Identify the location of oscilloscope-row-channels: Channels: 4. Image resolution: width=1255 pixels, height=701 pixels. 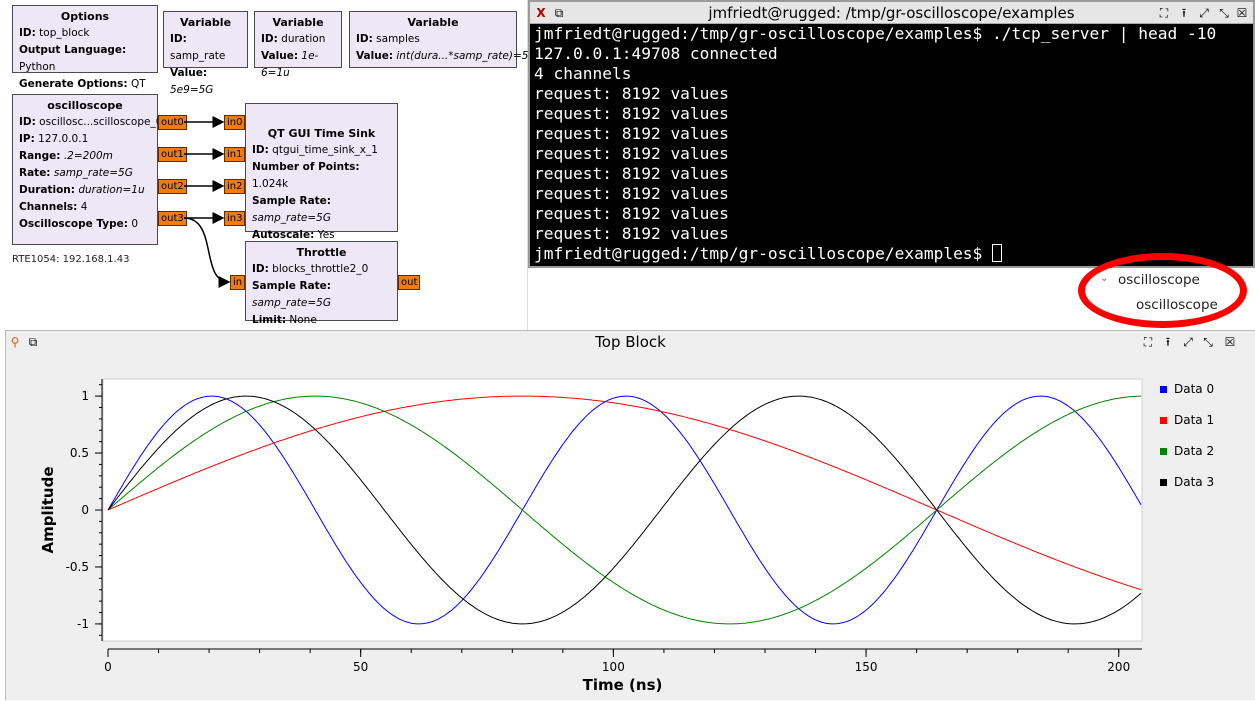
(53, 207).